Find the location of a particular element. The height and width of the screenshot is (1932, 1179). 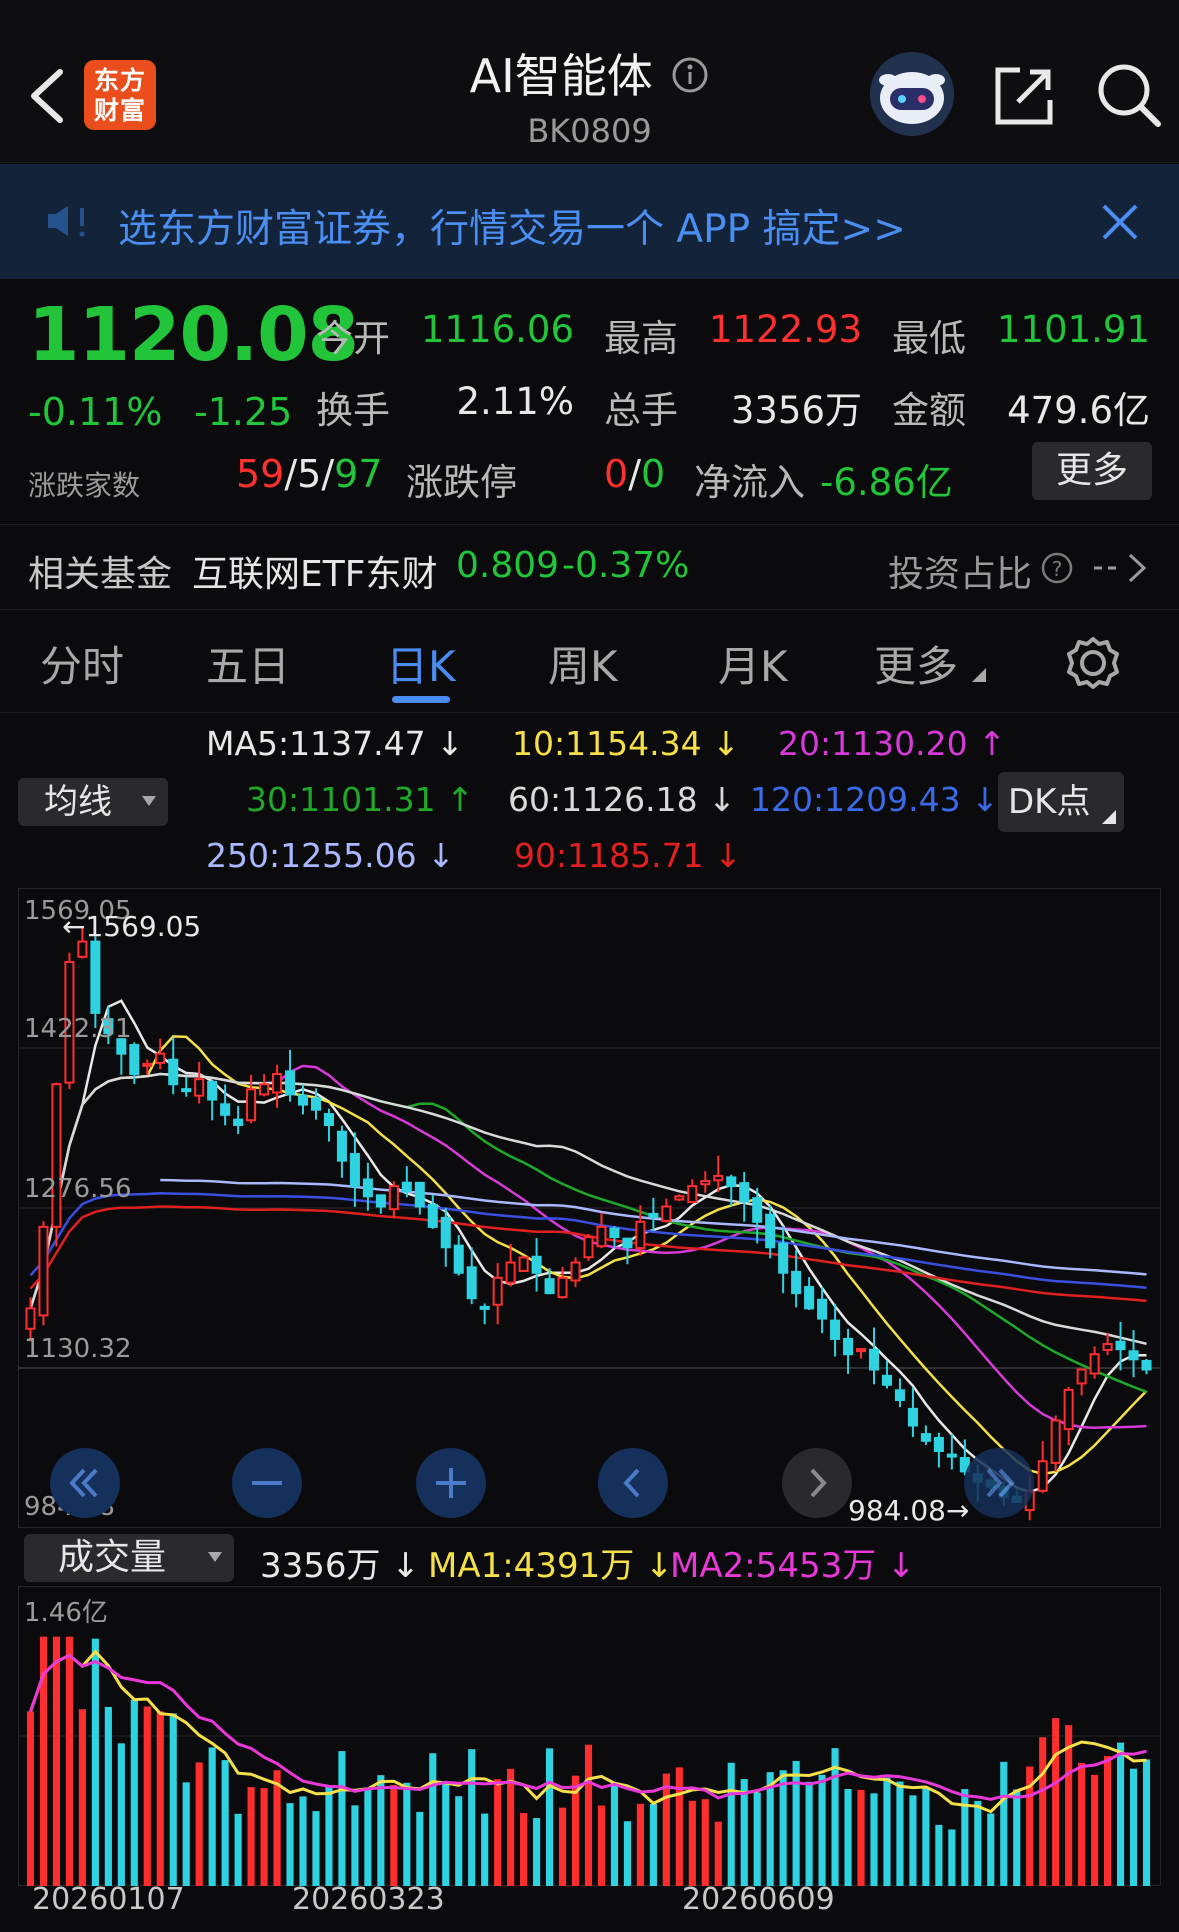

arrow-right-icon is located at coordinates (1122, 568).